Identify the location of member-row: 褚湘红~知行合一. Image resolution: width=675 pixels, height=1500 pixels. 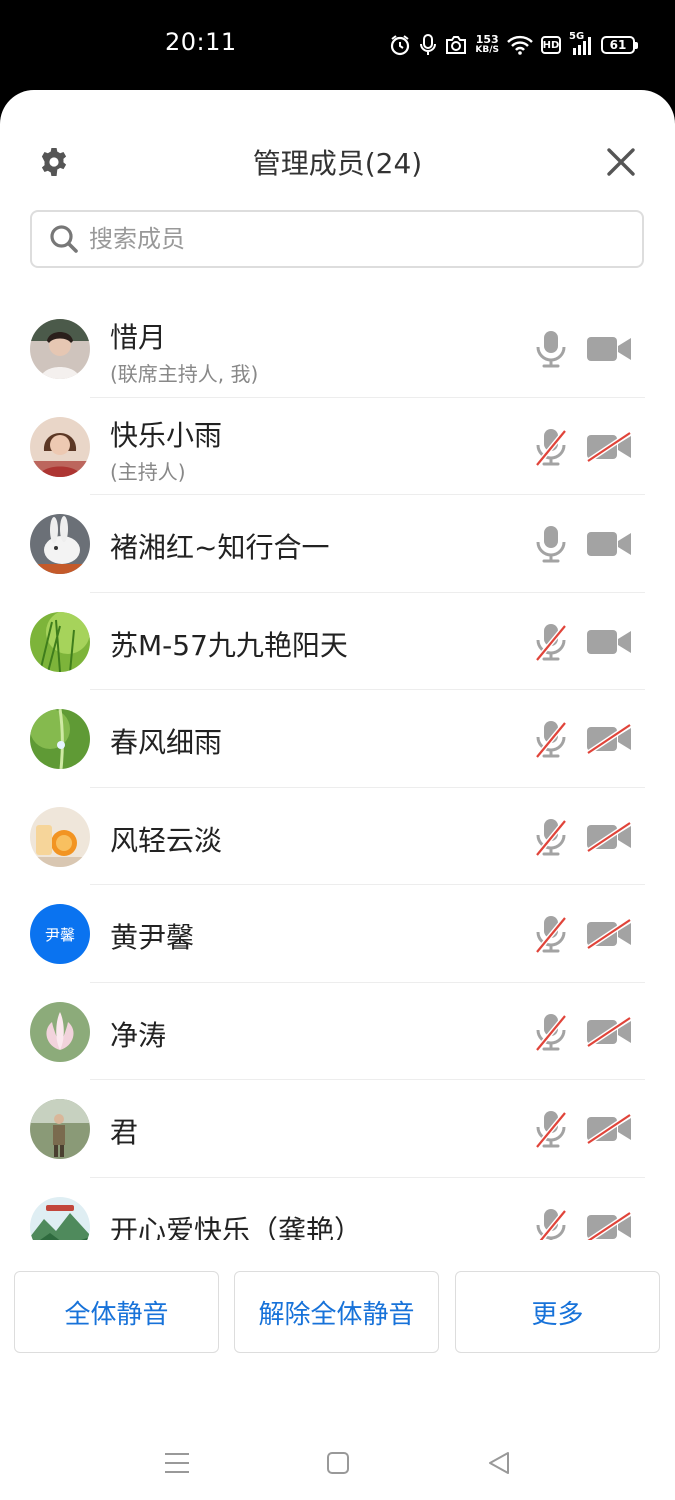
(337, 544).